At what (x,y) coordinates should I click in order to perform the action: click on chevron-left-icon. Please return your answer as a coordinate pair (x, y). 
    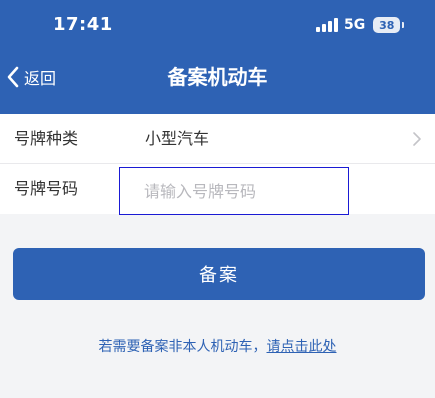
    Looking at the image, I should click on (13, 77).